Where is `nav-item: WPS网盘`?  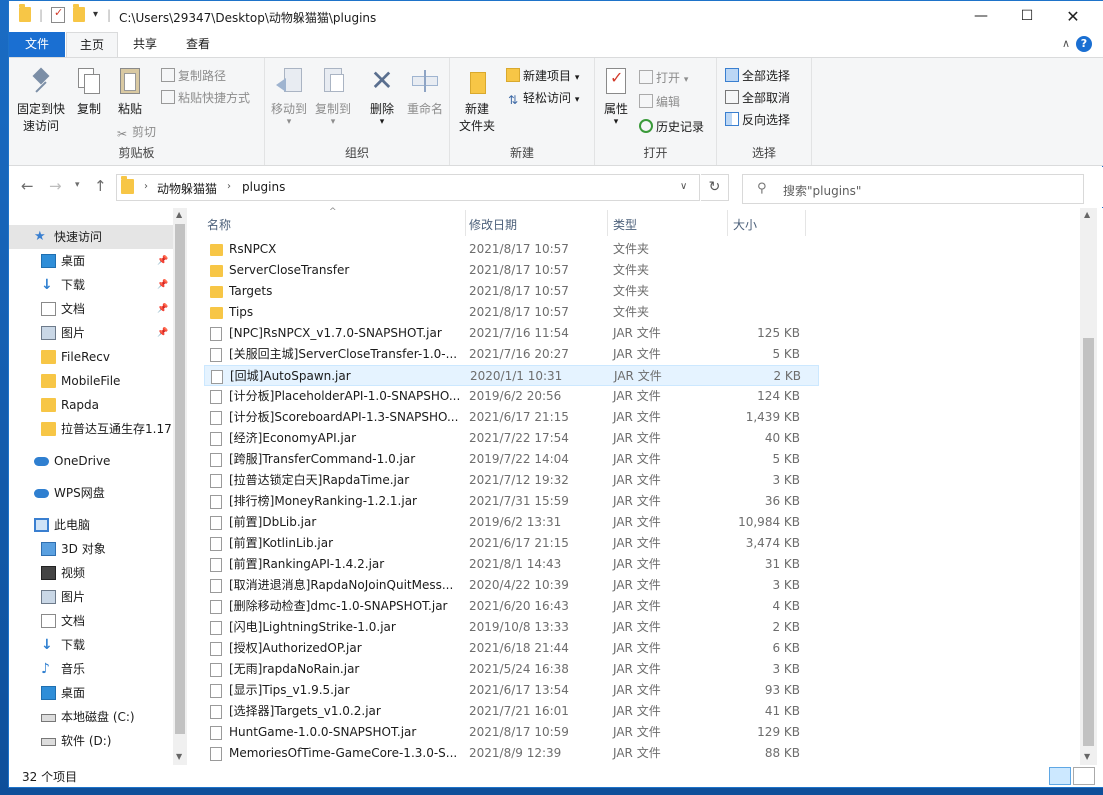 nav-item: WPS网盘 is located at coordinates (91, 493).